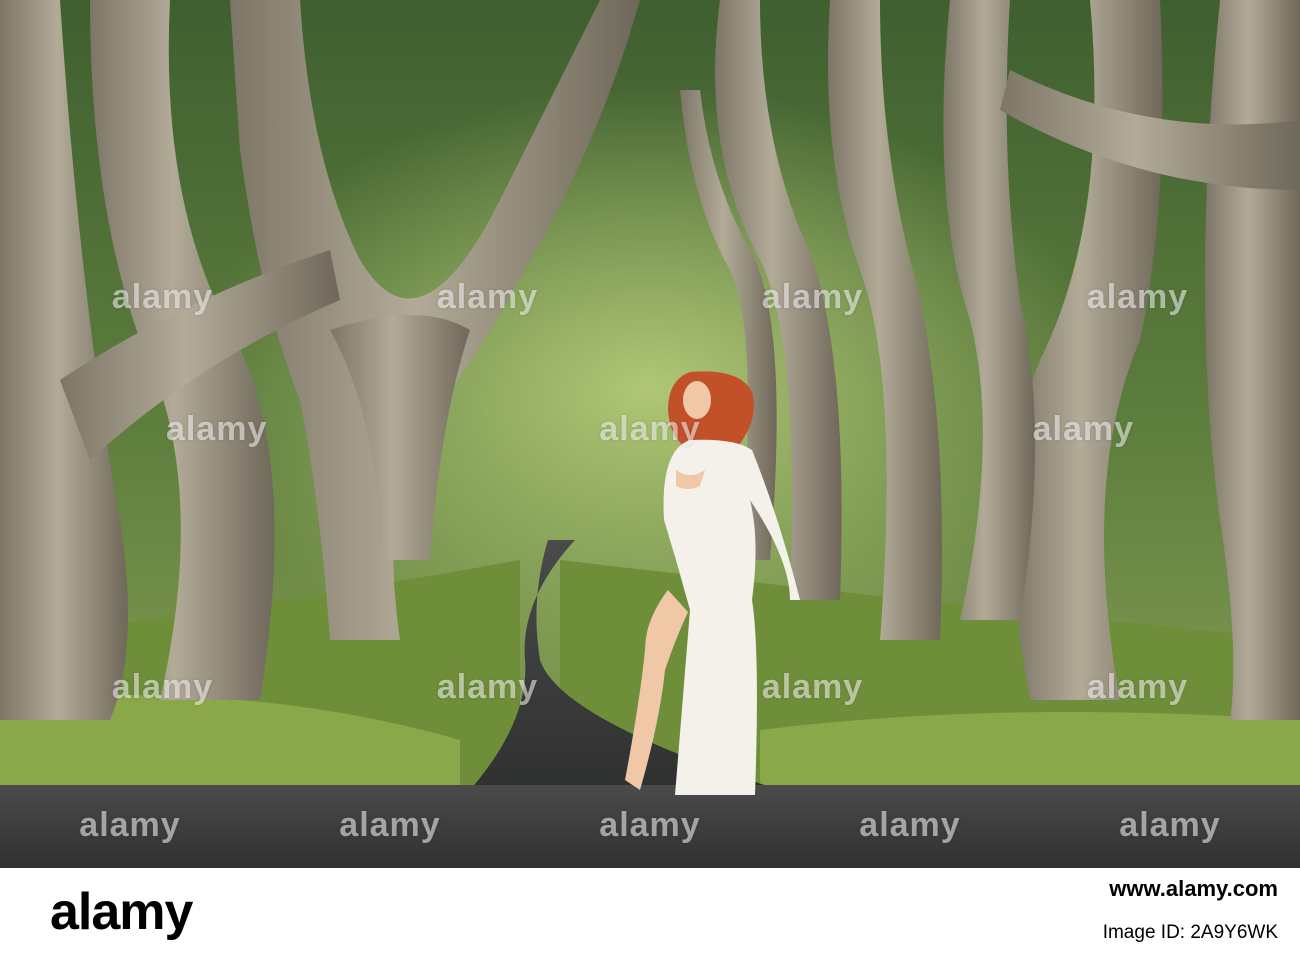 The image size is (1300, 956). What do you see at coordinates (1030, 751) in the screenshot?
I see `right-grass-light` at bounding box center [1030, 751].